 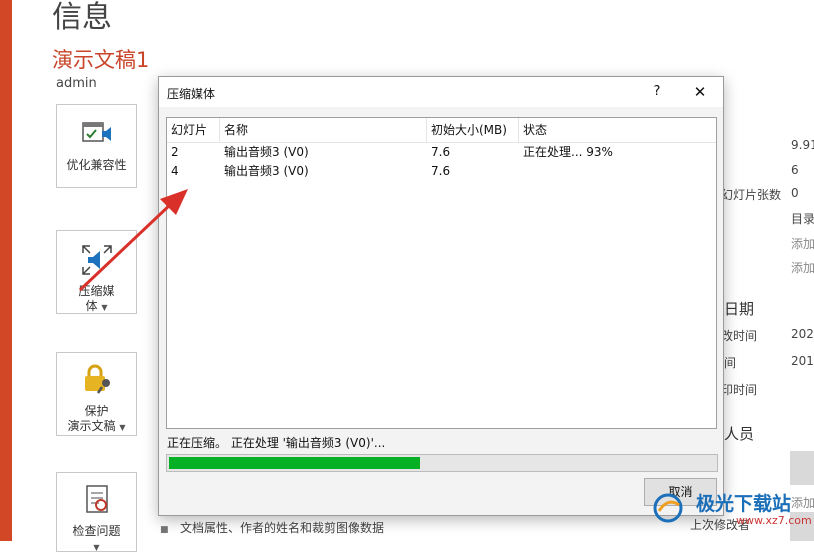 I want to click on annotation-arrow, so click(x=133, y=240).